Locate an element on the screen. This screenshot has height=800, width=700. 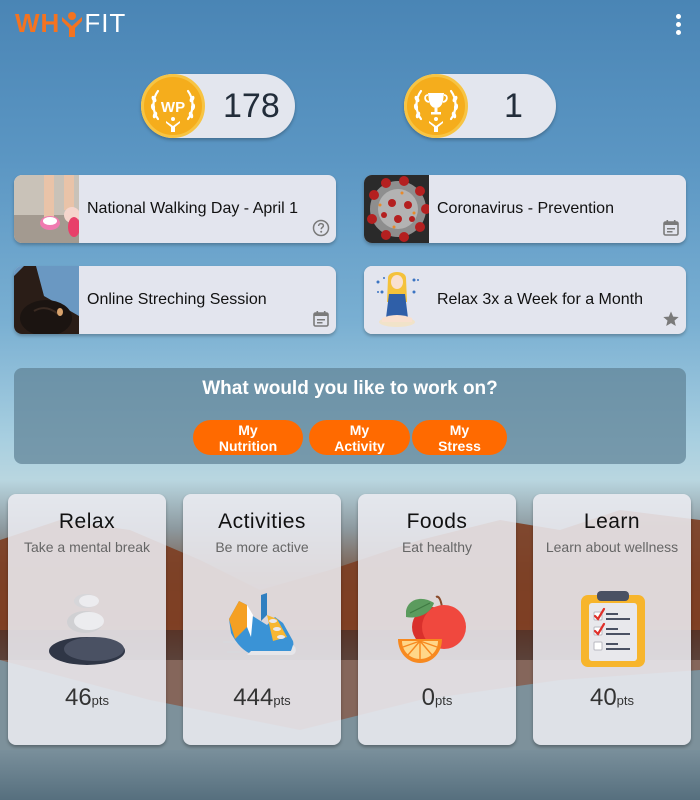
wellness-points-pill: WP 178 is located at coordinates (218, 106).